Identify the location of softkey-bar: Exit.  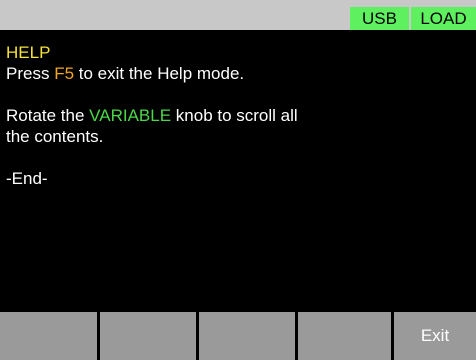
(238, 336).